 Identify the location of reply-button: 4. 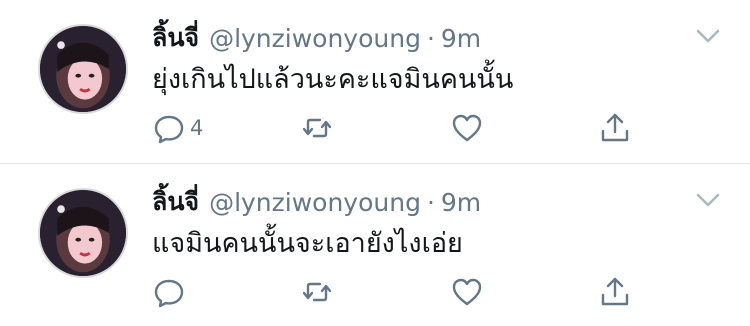
(177, 128).